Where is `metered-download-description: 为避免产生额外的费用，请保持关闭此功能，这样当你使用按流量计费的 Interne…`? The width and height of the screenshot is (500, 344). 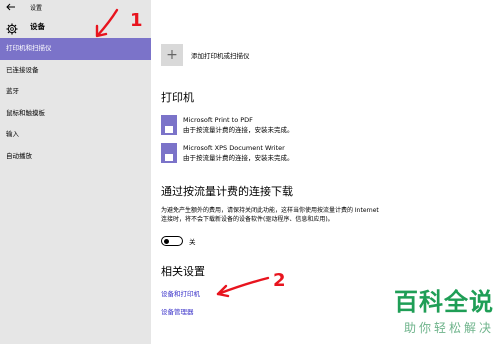
metered-download-description: 为避免产生额外的费用，请保持关闭此功能，这样当你使用按流量计费的 Interne… is located at coordinates (270, 215).